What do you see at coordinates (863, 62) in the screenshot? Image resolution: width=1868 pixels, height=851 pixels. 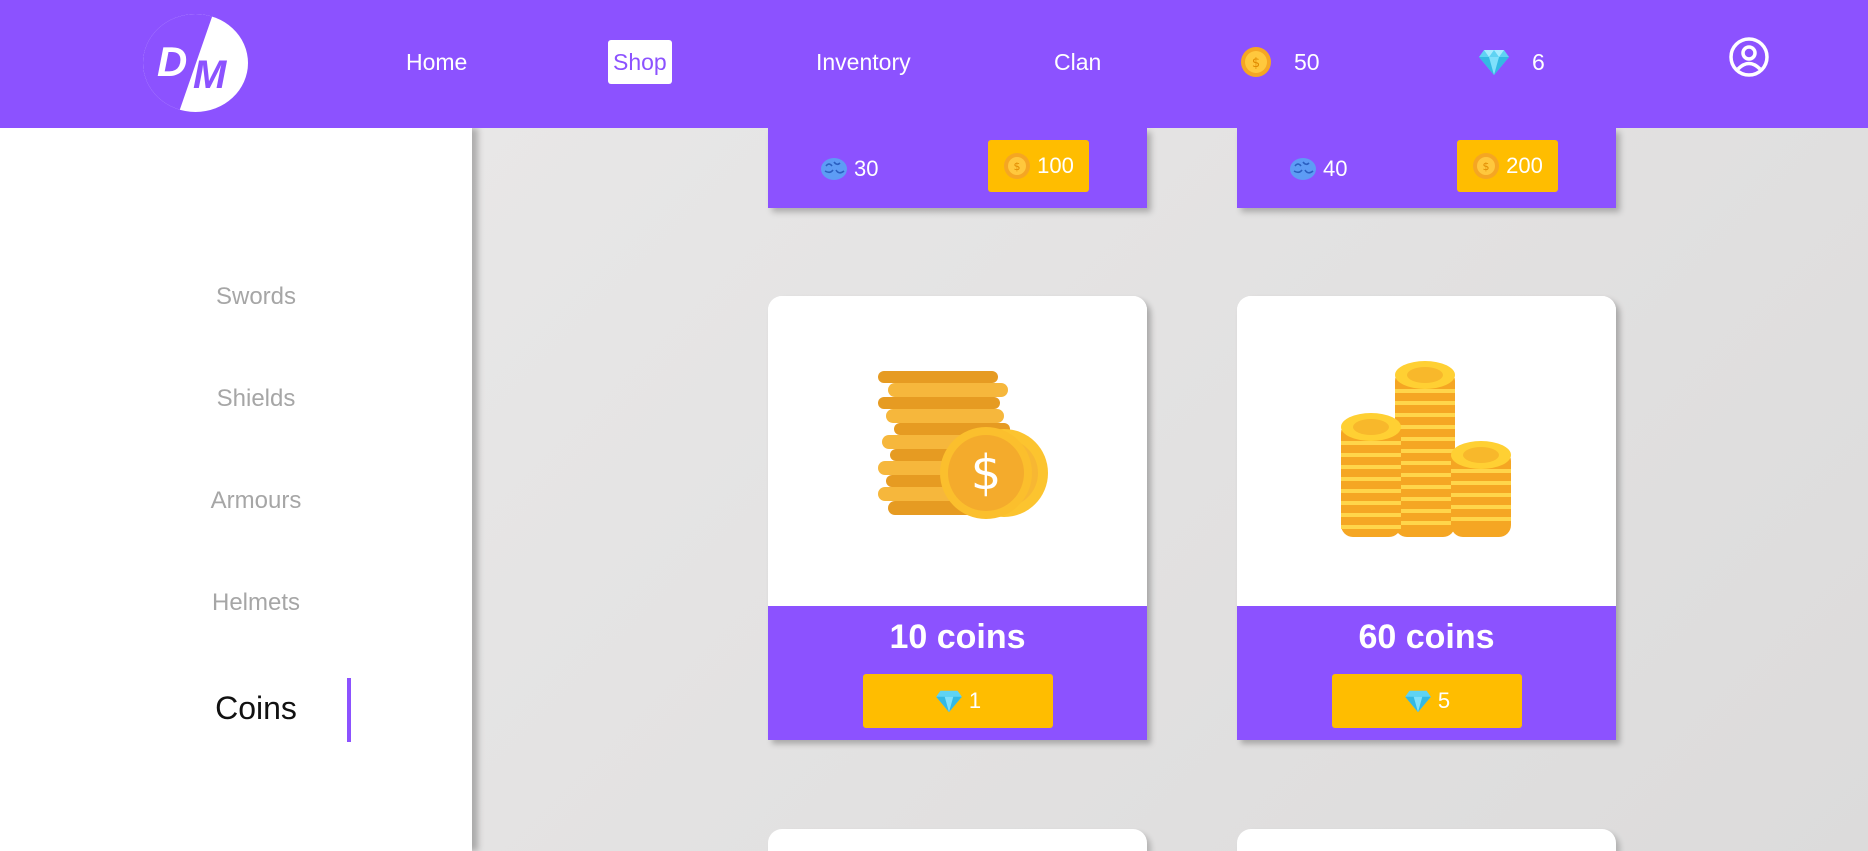 I see `nav-inventory: Inventory` at bounding box center [863, 62].